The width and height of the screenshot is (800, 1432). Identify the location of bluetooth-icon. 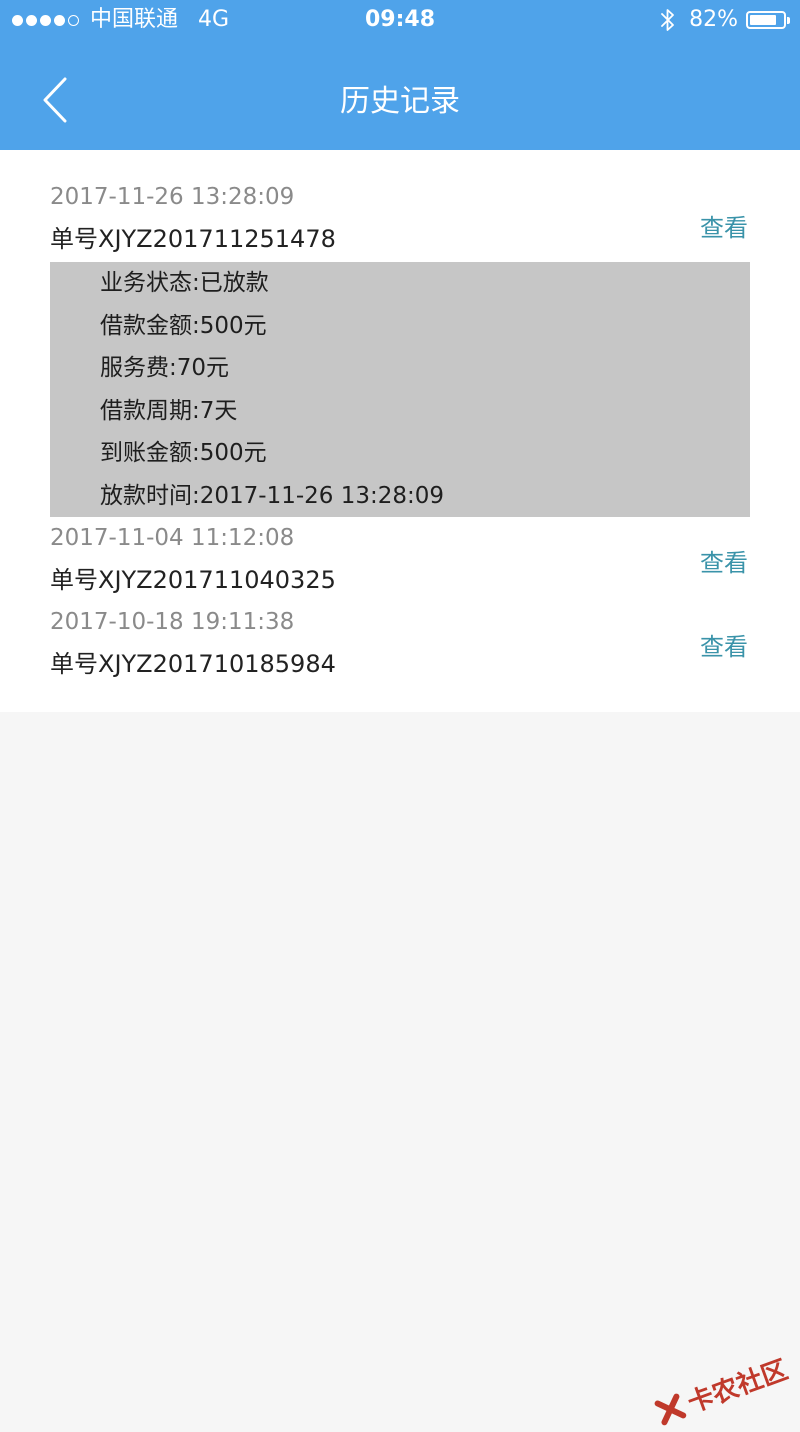
(668, 20).